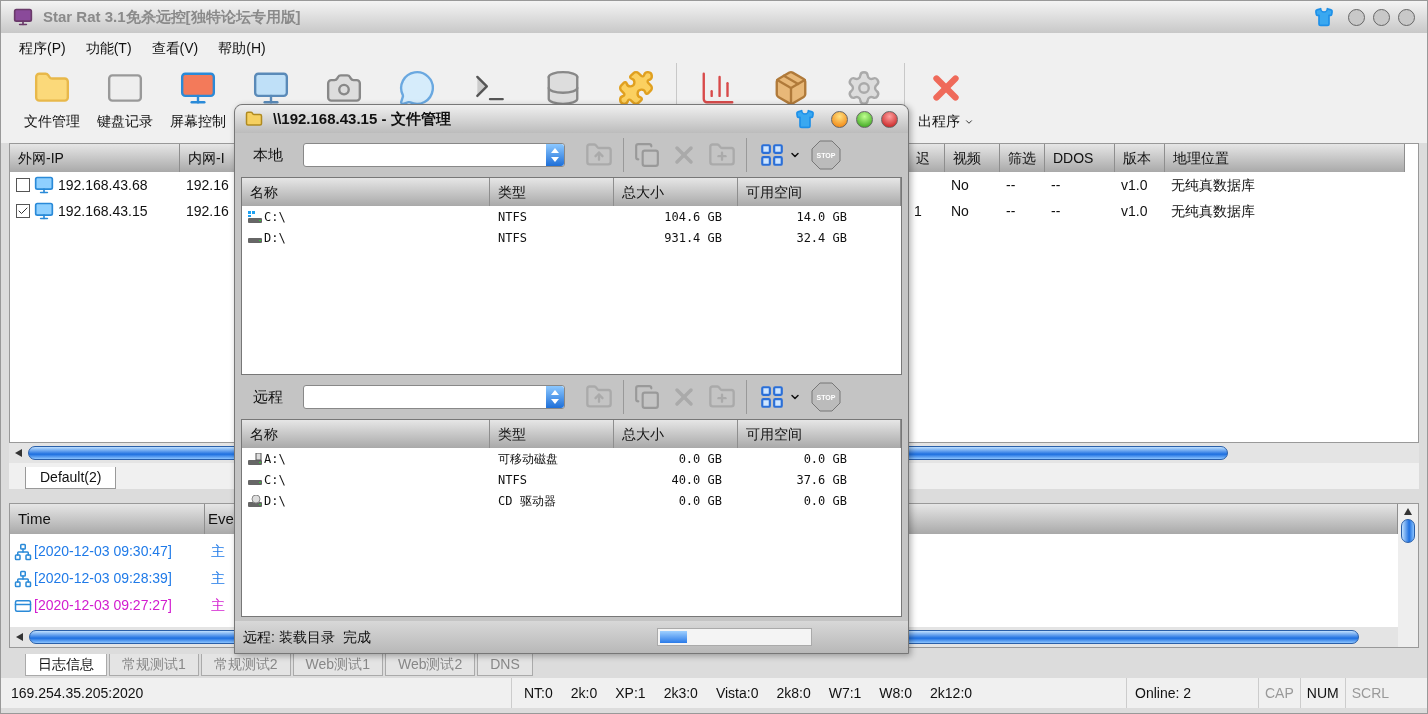 This screenshot has width=1428, height=714. What do you see at coordinates (103, 185) in the screenshot?
I see `table-cell-text: 192.168.43.68` at bounding box center [103, 185].